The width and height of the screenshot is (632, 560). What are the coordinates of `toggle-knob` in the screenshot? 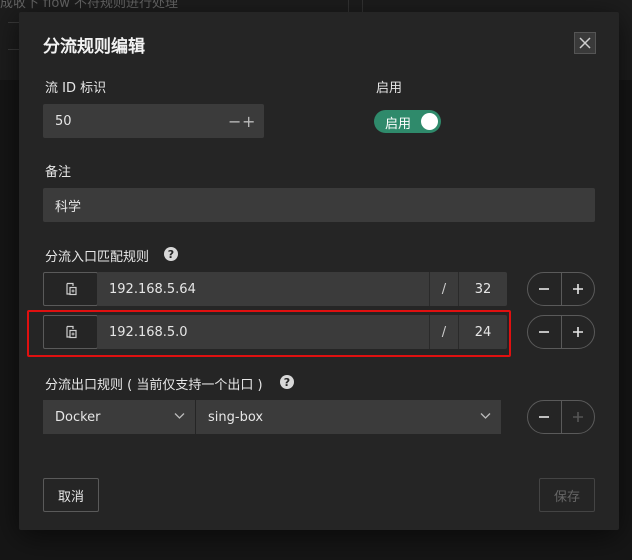 It's located at (429, 121).